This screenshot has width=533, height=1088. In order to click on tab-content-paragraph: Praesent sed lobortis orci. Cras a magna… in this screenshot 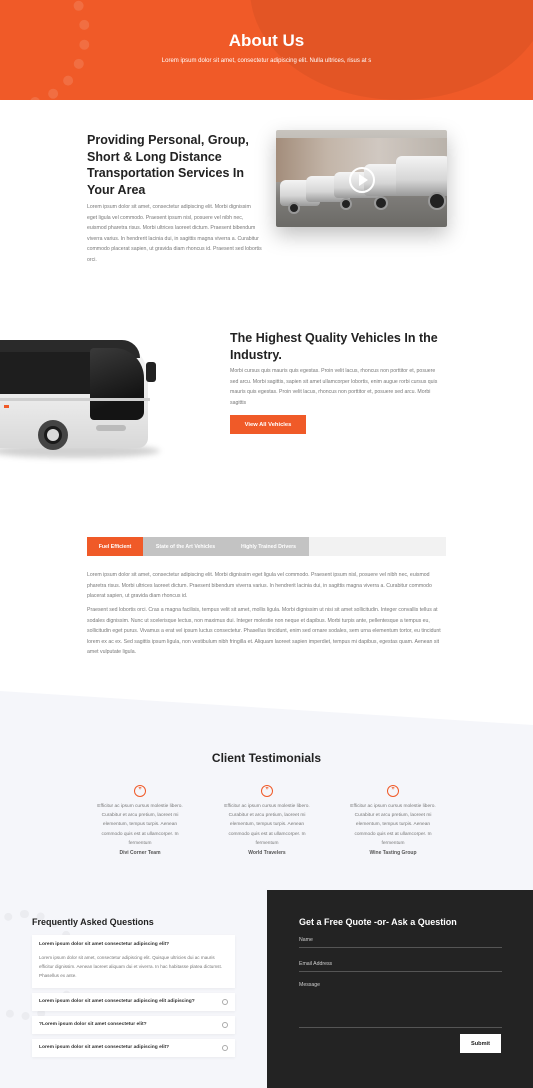, I will do `click(264, 631)`.